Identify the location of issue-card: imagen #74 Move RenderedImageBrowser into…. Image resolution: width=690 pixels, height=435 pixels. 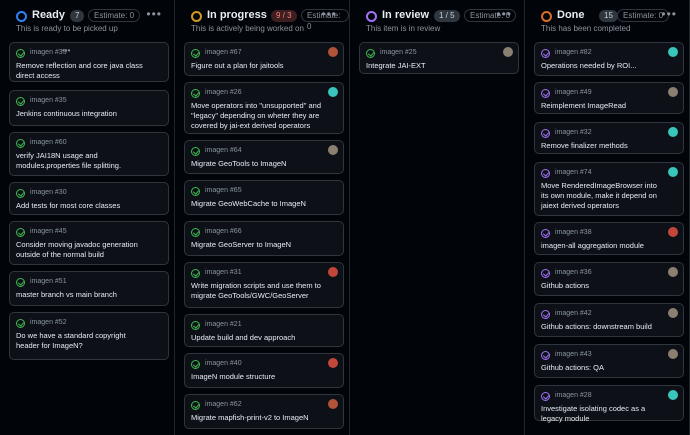
(609, 189).